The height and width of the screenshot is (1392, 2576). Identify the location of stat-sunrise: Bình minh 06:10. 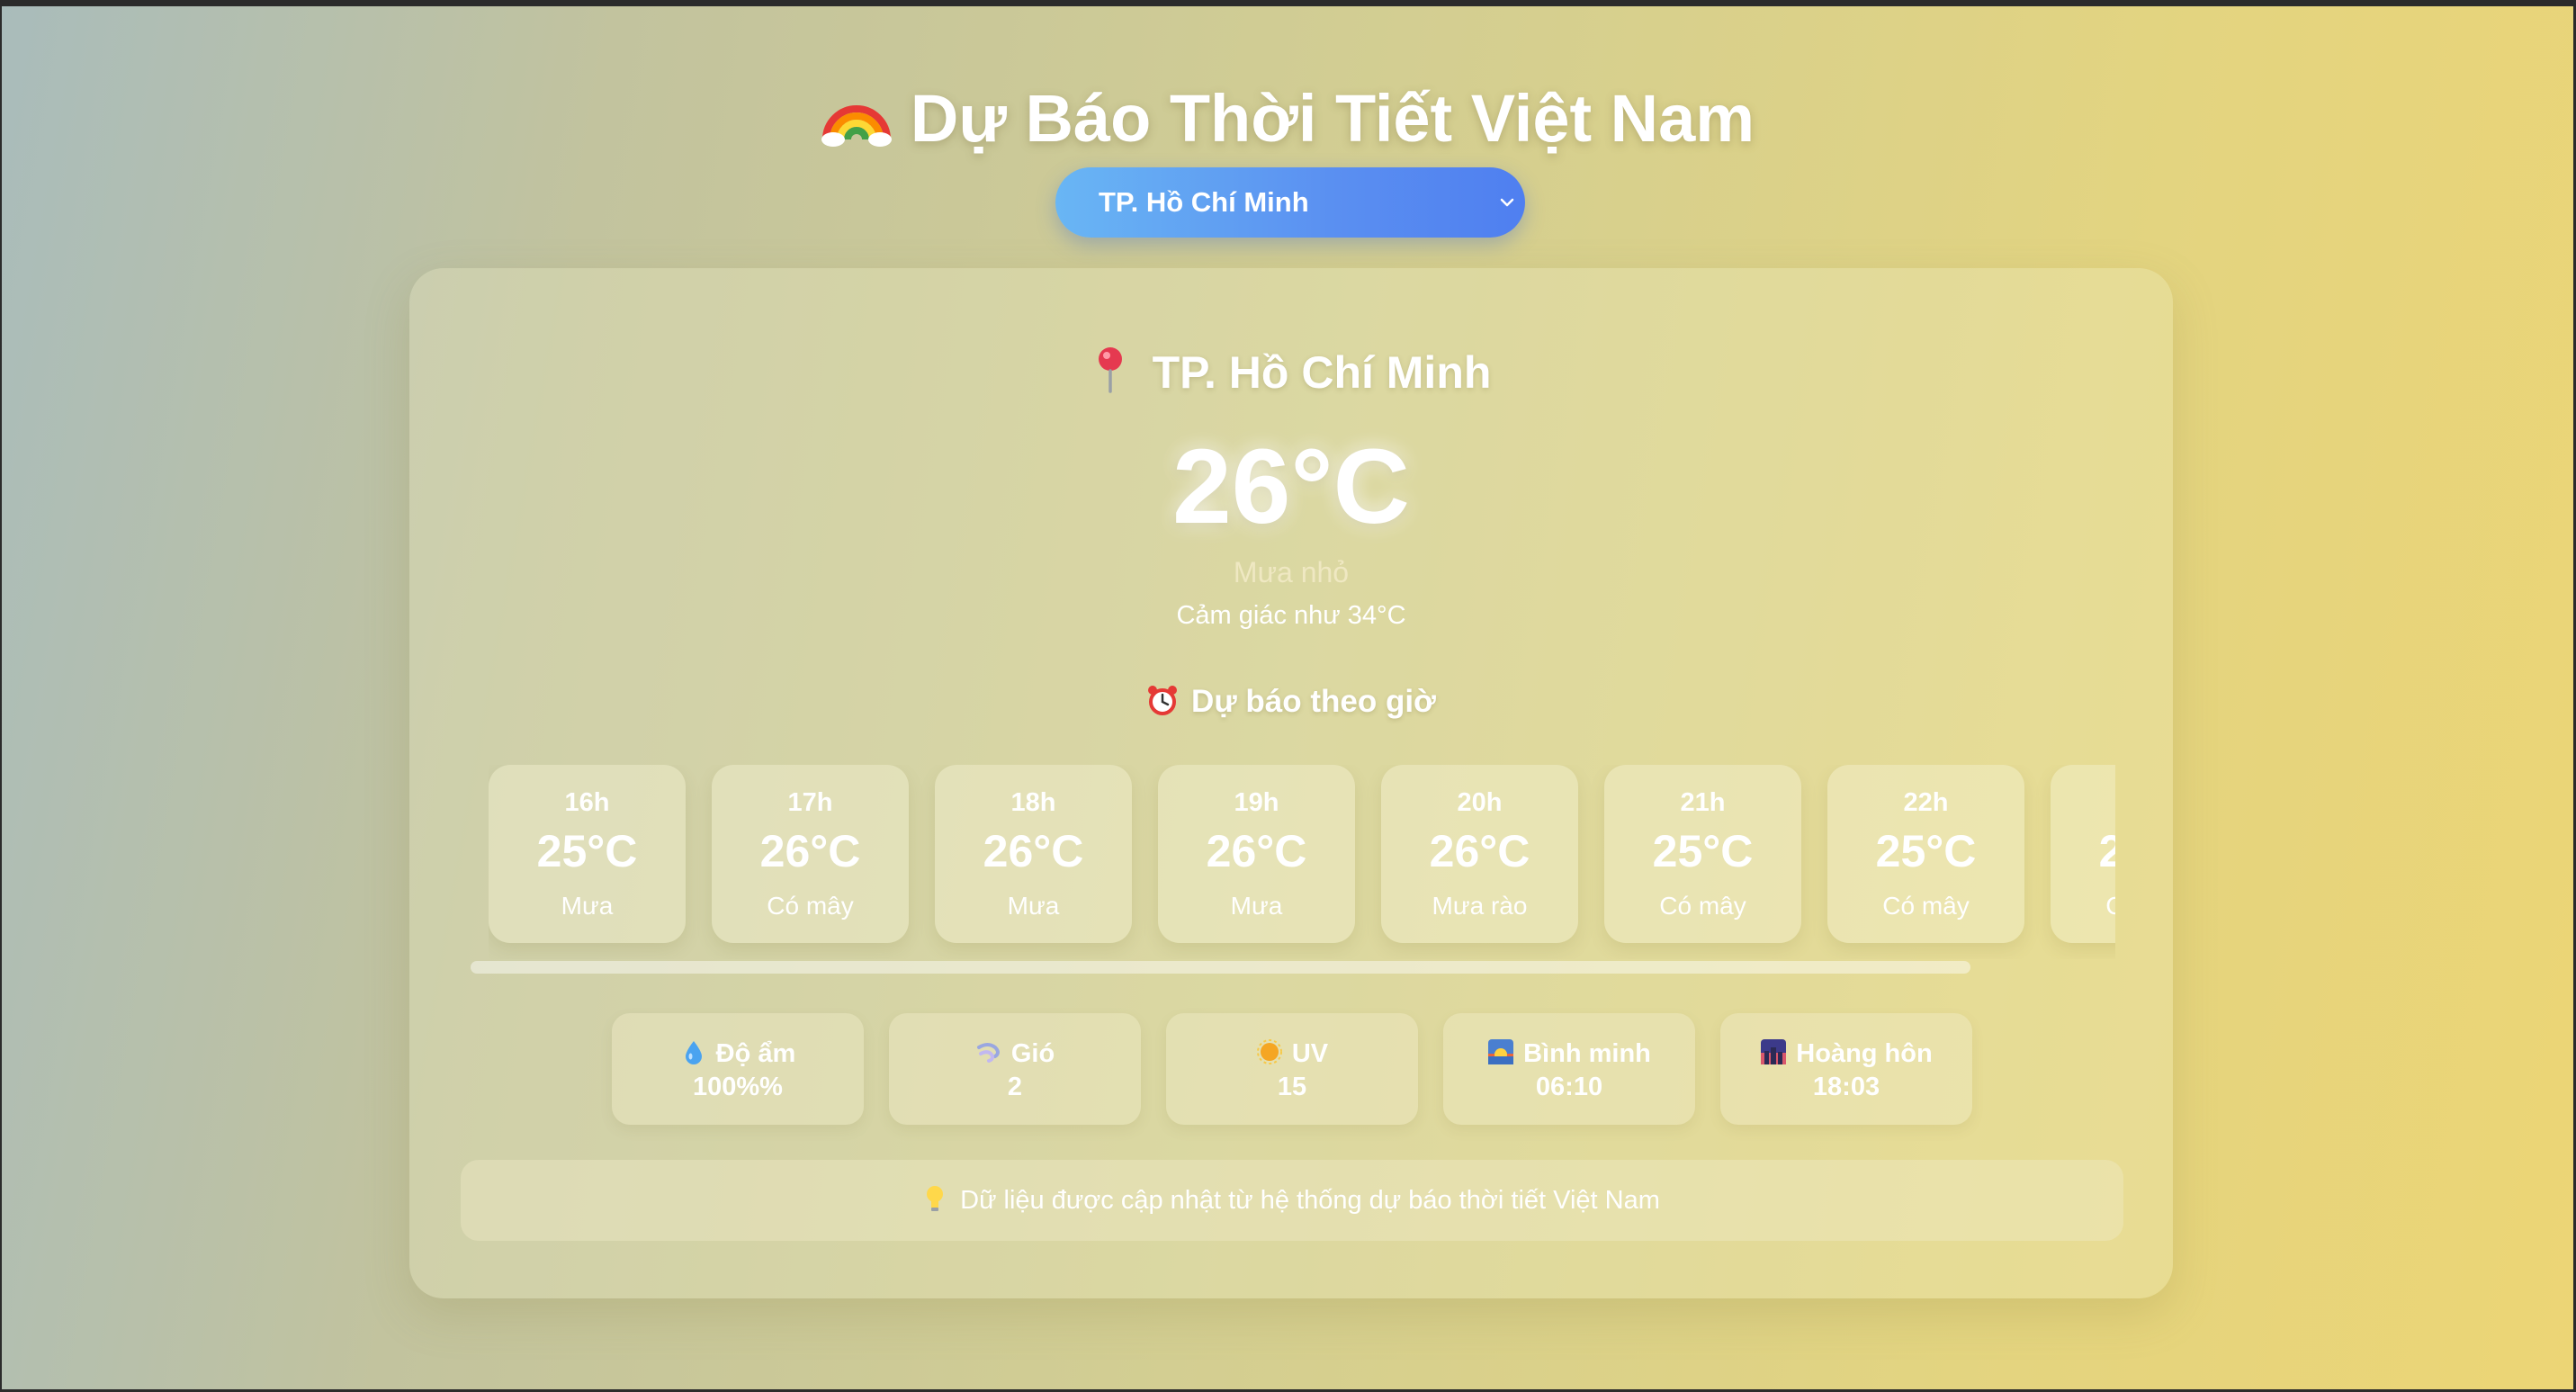
(1569, 1069).